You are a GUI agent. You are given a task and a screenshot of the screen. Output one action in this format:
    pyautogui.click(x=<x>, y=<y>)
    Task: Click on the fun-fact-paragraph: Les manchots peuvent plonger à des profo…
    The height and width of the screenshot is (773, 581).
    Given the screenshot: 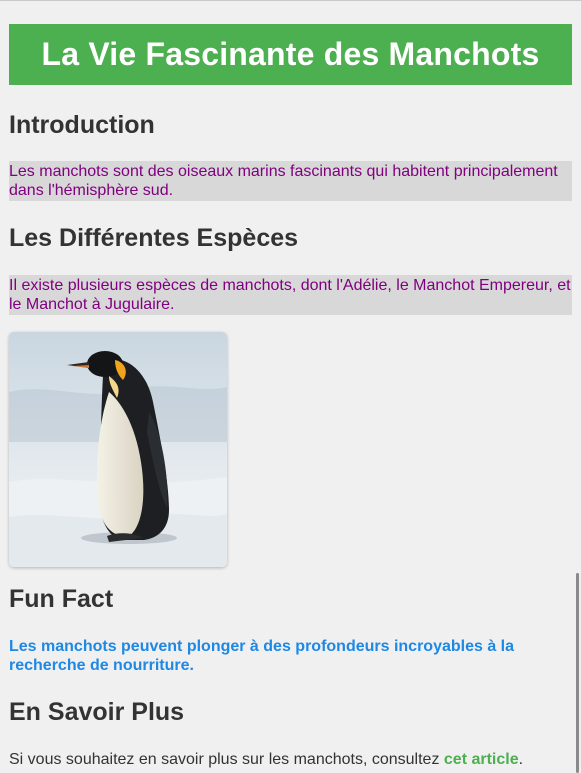 What is the action you would take?
    pyautogui.click(x=262, y=656)
    